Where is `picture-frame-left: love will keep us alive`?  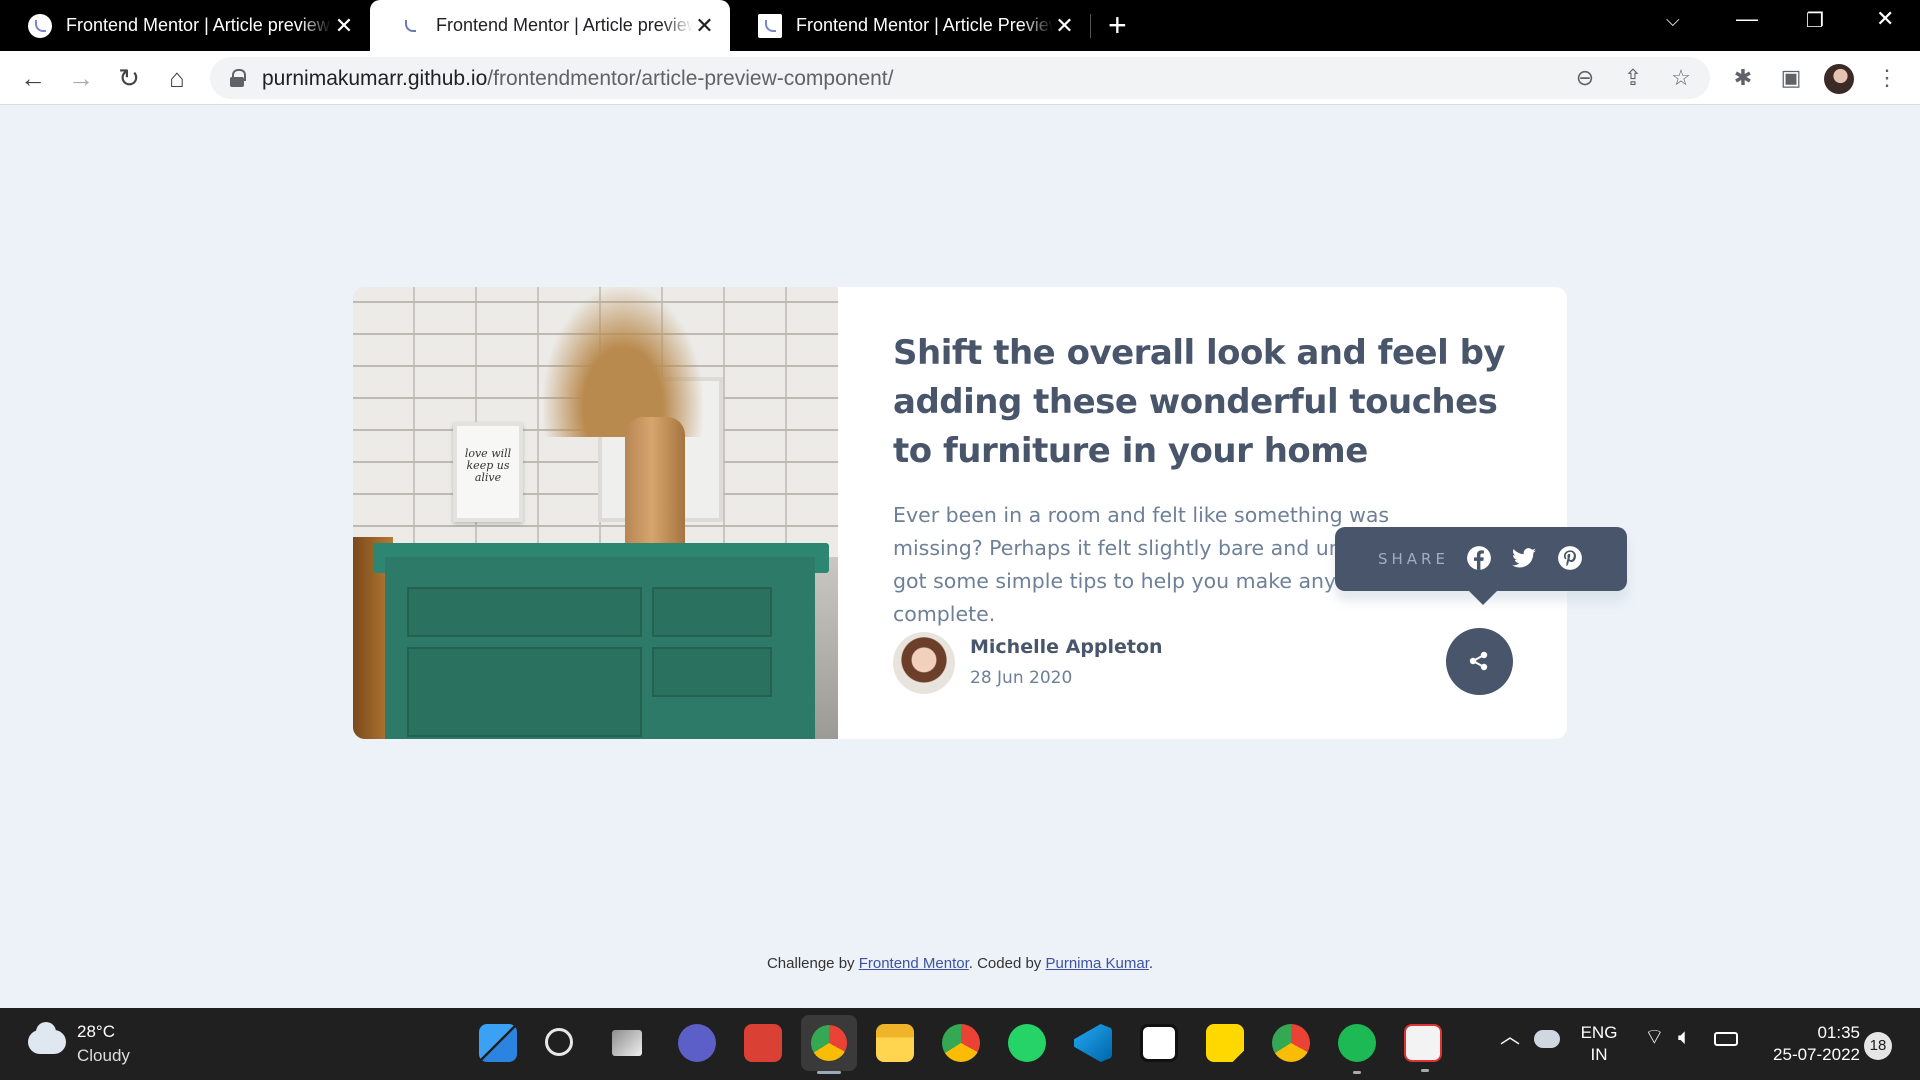 picture-frame-left: love will keep us alive is located at coordinates (488, 472).